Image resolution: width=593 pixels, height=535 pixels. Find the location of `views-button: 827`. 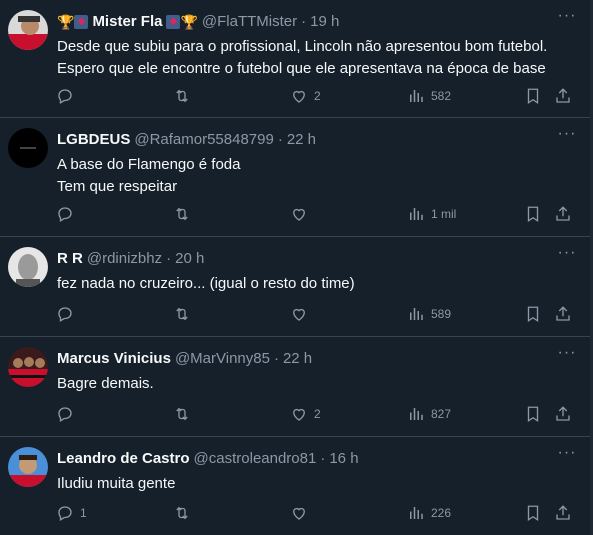

views-button: 827 is located at coordinates (429, 414).